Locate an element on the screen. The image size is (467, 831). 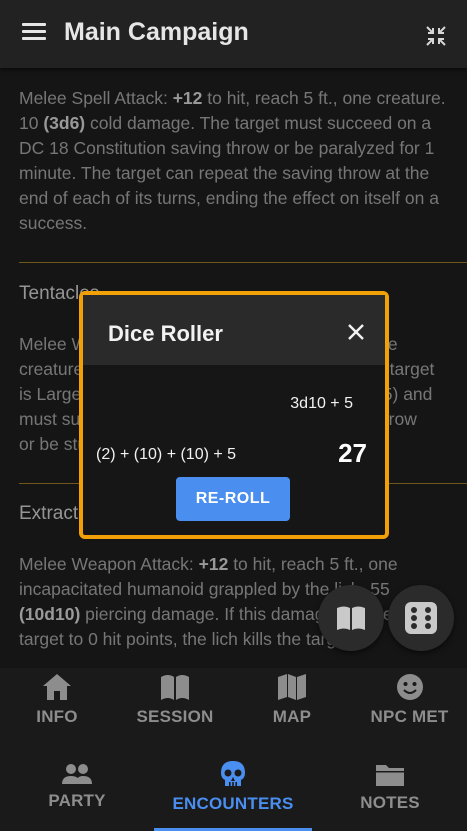
nav-label: NPC MET is located at coordinates (409, 716).